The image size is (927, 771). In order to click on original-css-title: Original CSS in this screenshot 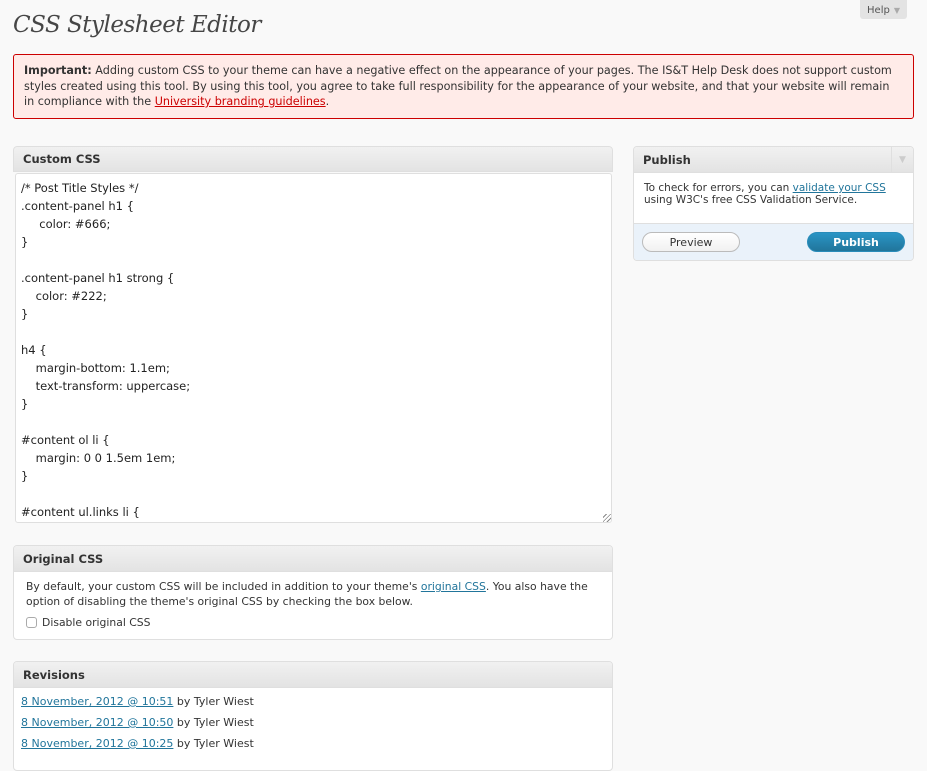, I will do `click(63, 558)`.